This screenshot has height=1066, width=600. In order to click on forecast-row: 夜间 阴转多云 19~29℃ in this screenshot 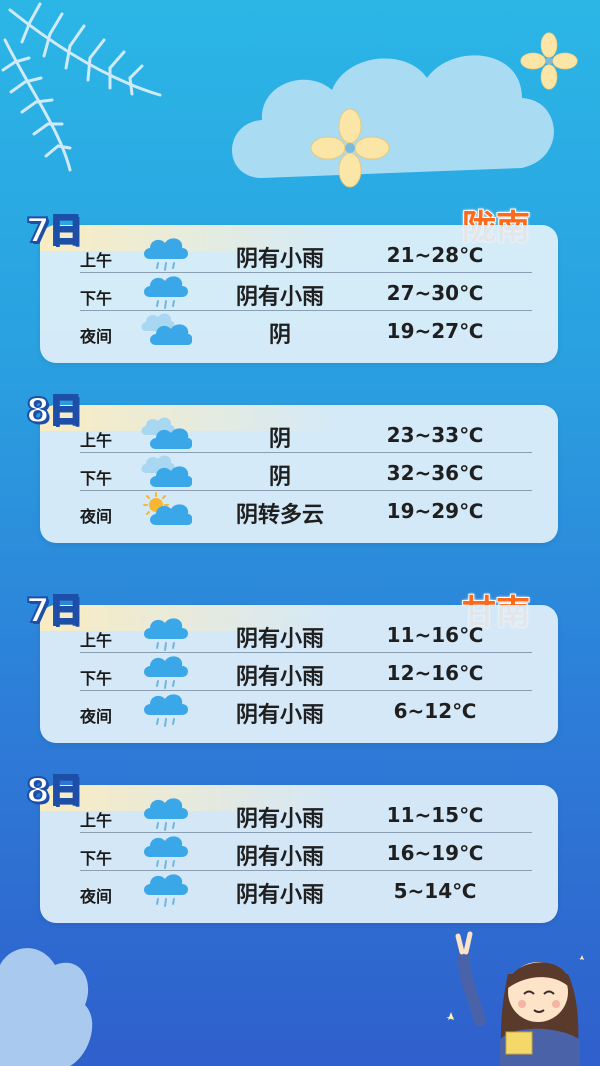, I will do `click(299, 510)`.